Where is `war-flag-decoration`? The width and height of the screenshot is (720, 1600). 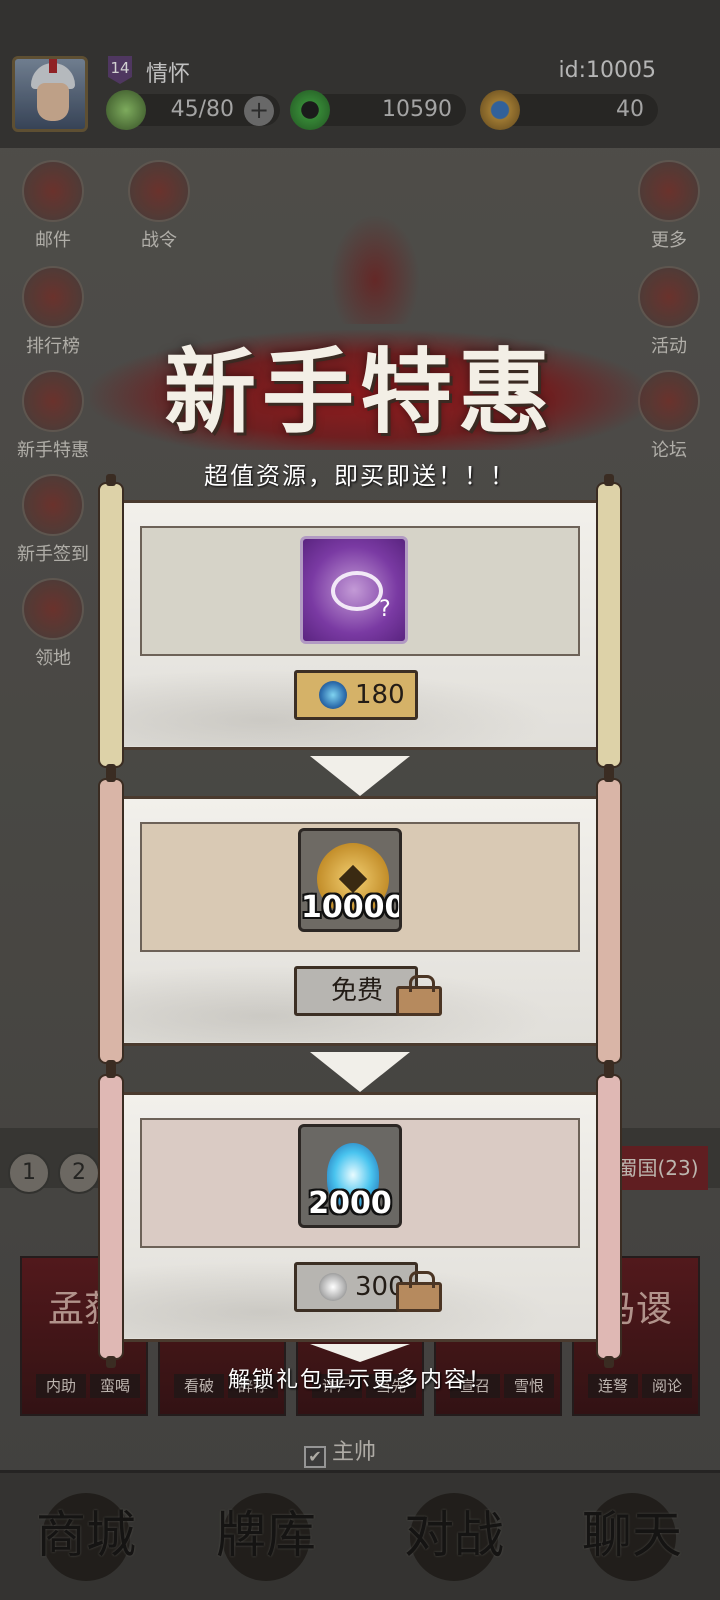
war-flag-decoration is located at coordinates (375, 269).